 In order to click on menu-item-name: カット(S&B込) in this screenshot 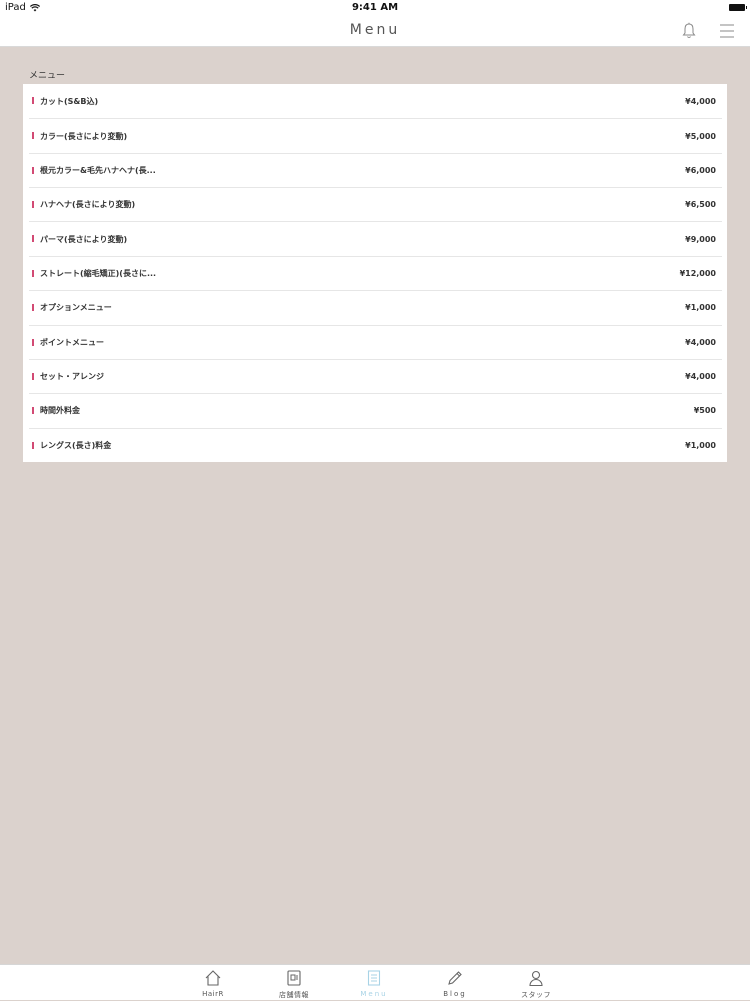, I will do `click(69, 101)`.